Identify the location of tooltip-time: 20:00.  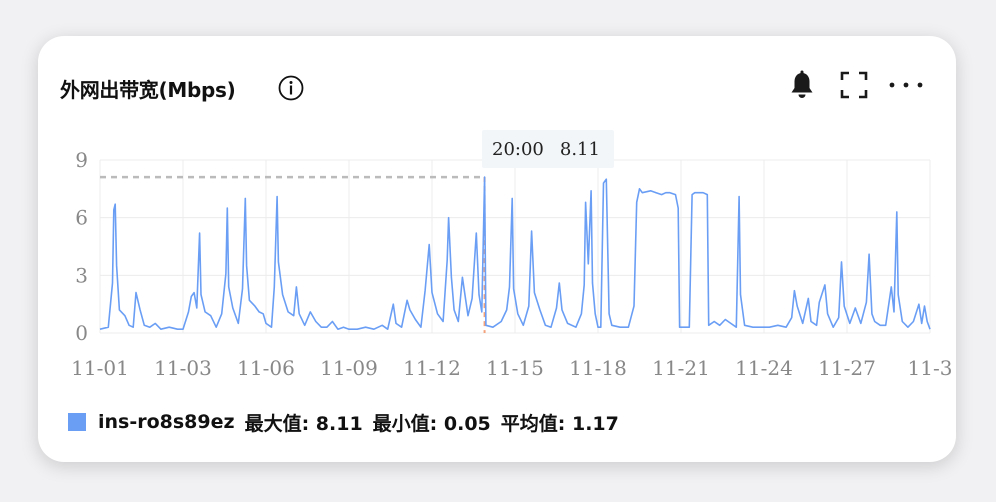
(518, 149).